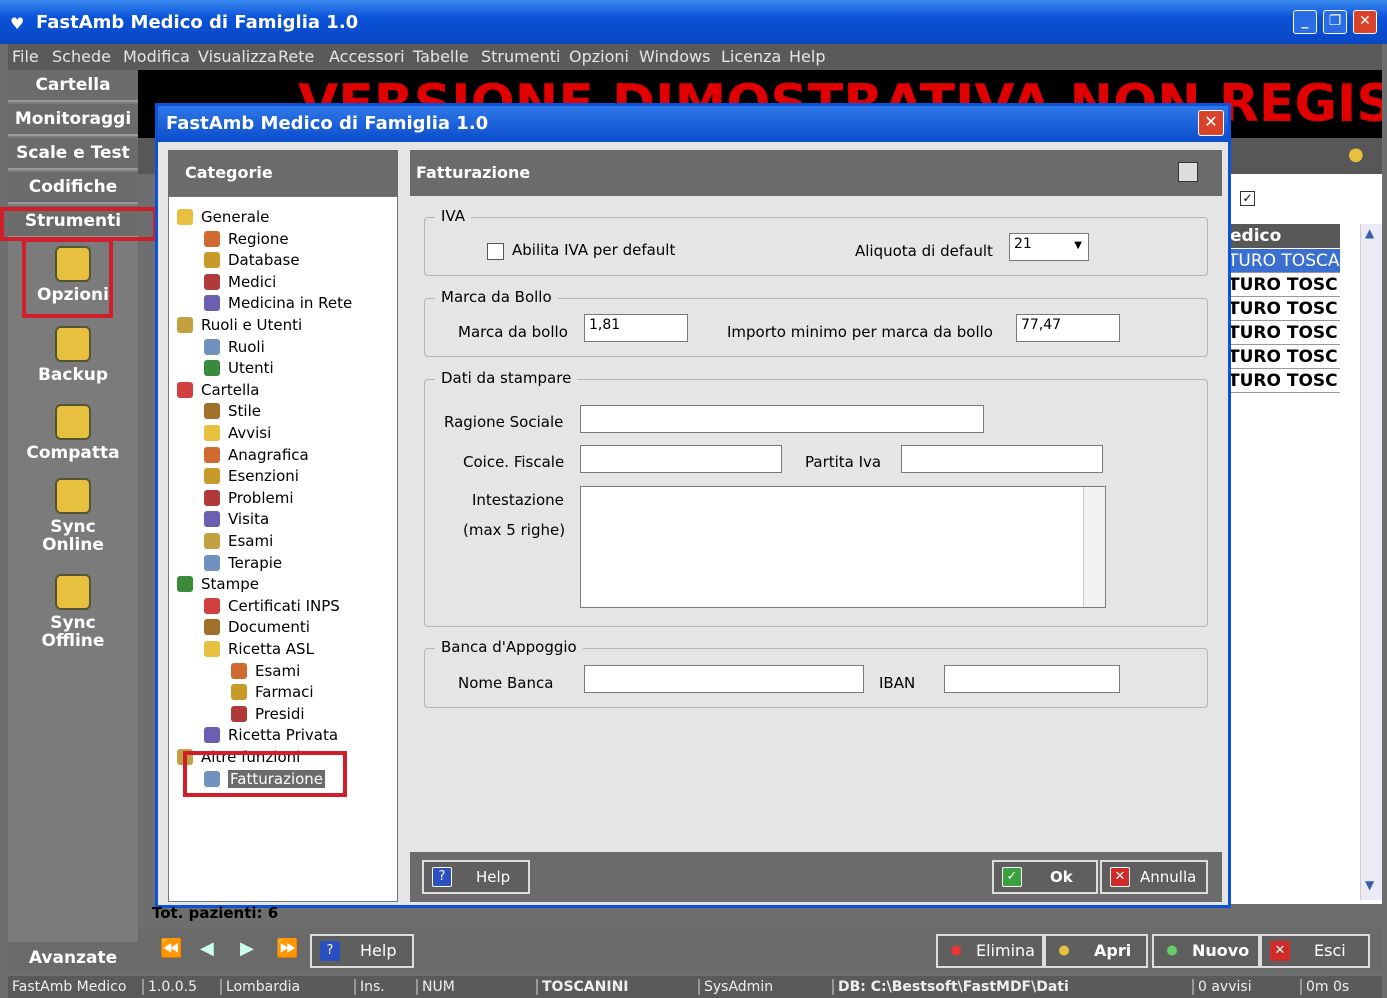 The height and width of the screenshot is (998, 1387). What do you see at coordinates (367, 56) in the screenshot?
I see `menu-accessori: Accessori` at bounding box center [367, 56].